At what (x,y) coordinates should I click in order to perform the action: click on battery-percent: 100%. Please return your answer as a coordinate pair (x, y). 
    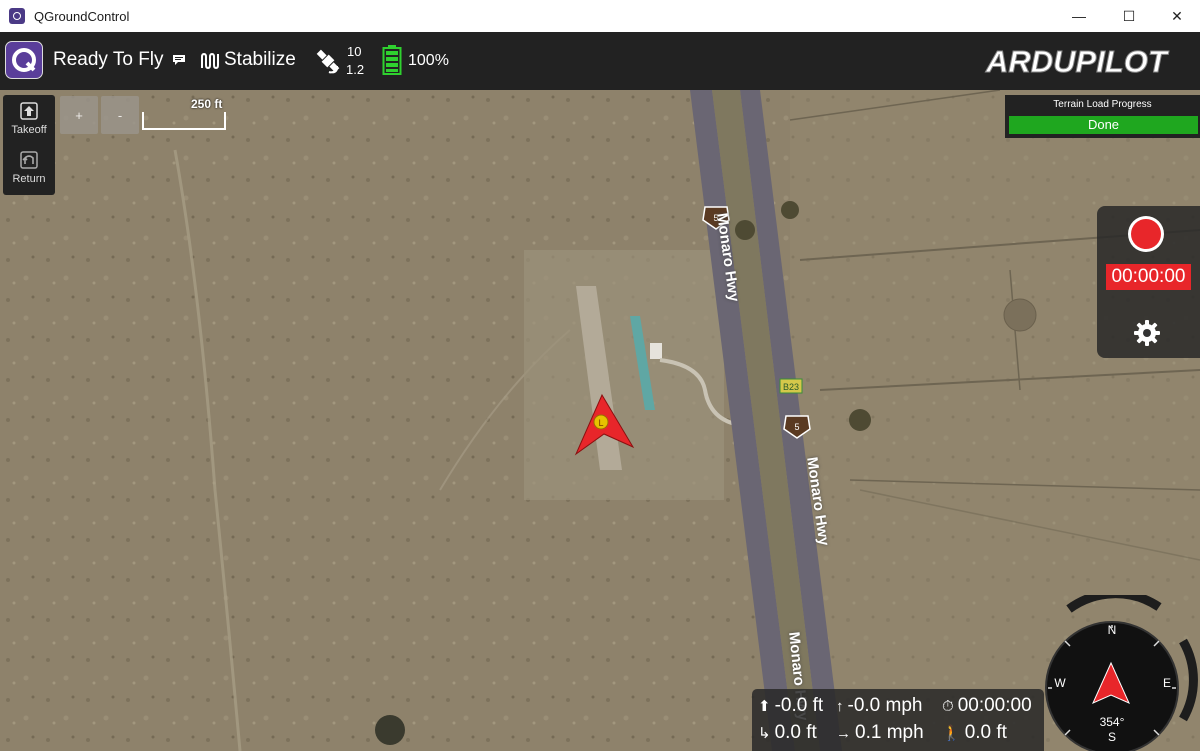
    Looking at the image, I should click on (428, 60).